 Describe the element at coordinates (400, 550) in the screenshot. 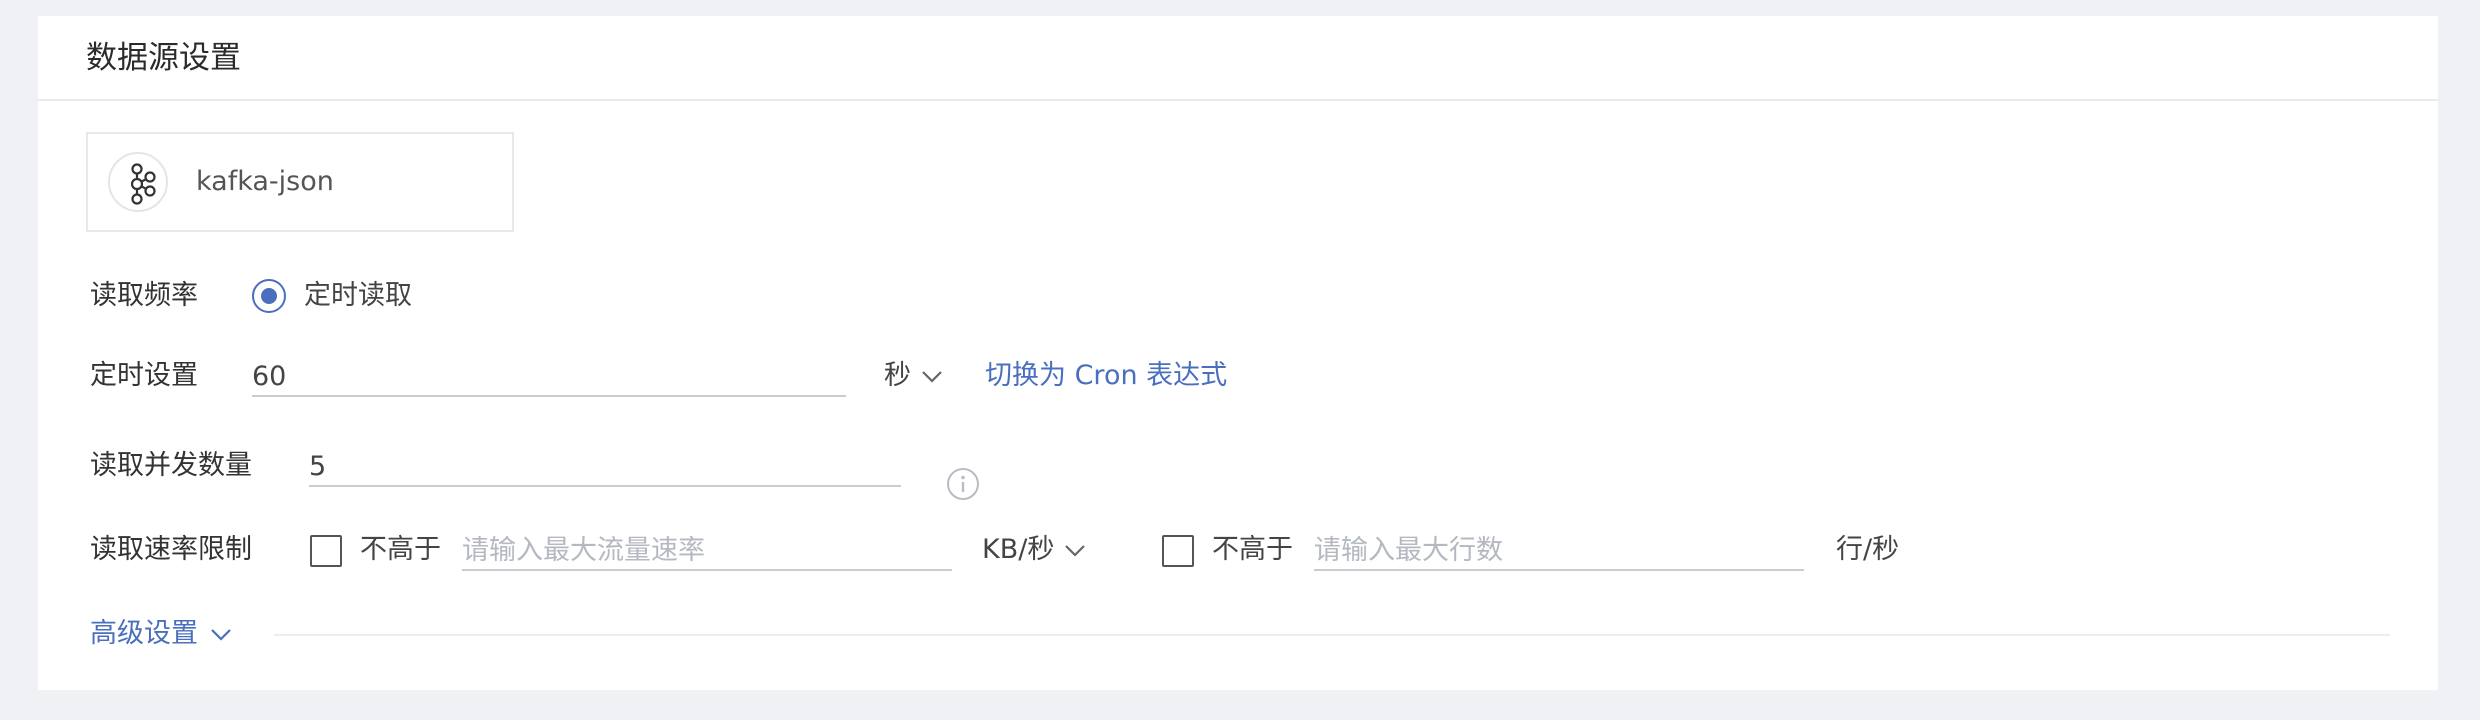

I see `flow-limit-checkbox-label: 不高于` at that location.